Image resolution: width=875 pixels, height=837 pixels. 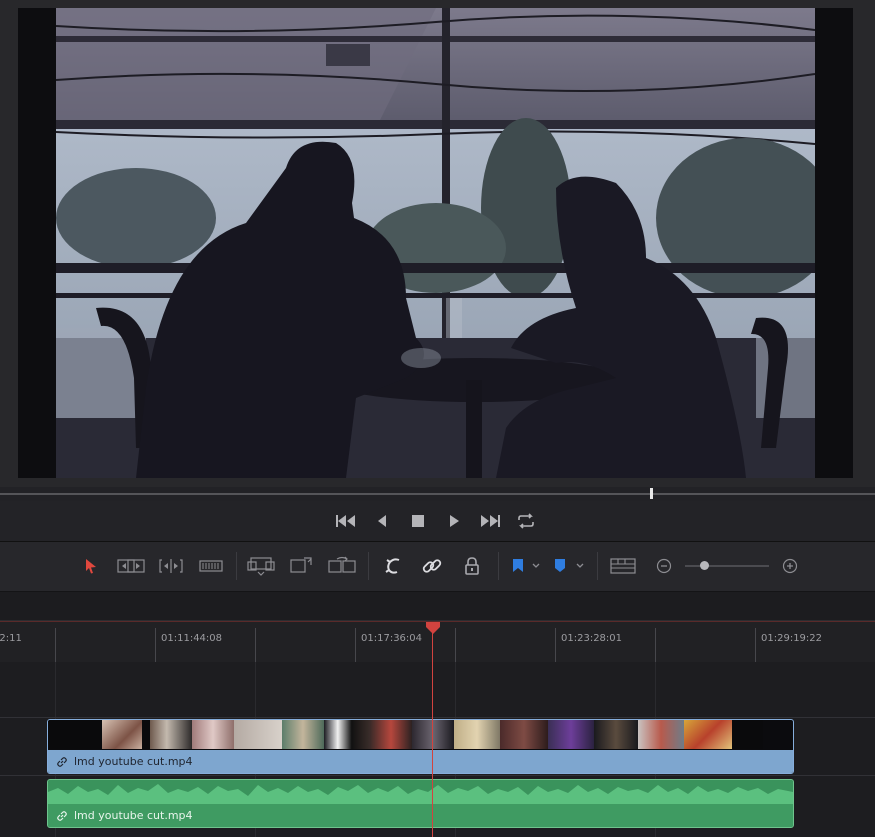 I want to click on video-clip: lmd youtube cut.mp4, so click(x=420, y=746).